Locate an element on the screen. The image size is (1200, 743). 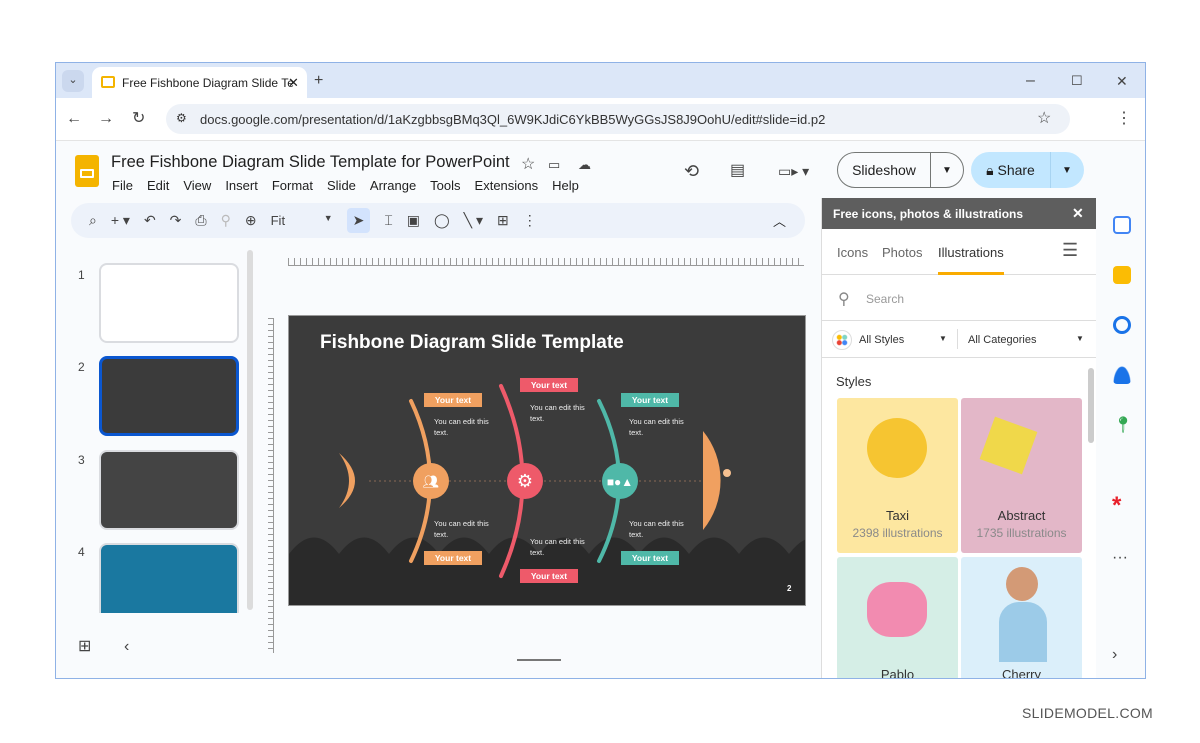
menu-edit: Edit is located at coordinates (158, 185).